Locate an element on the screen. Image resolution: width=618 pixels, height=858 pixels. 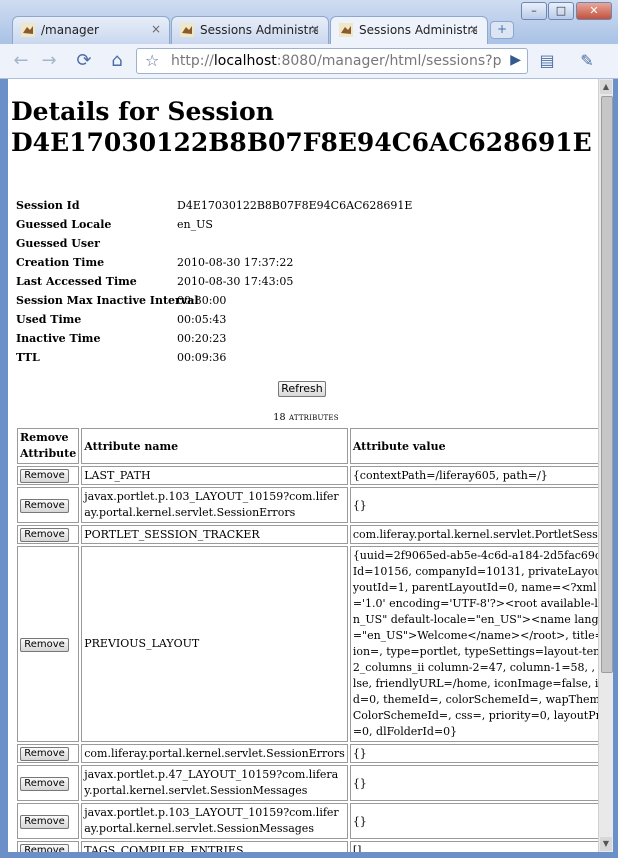
scroll-down-arrow-icon: ▼ is located at coordinates (606, 844).